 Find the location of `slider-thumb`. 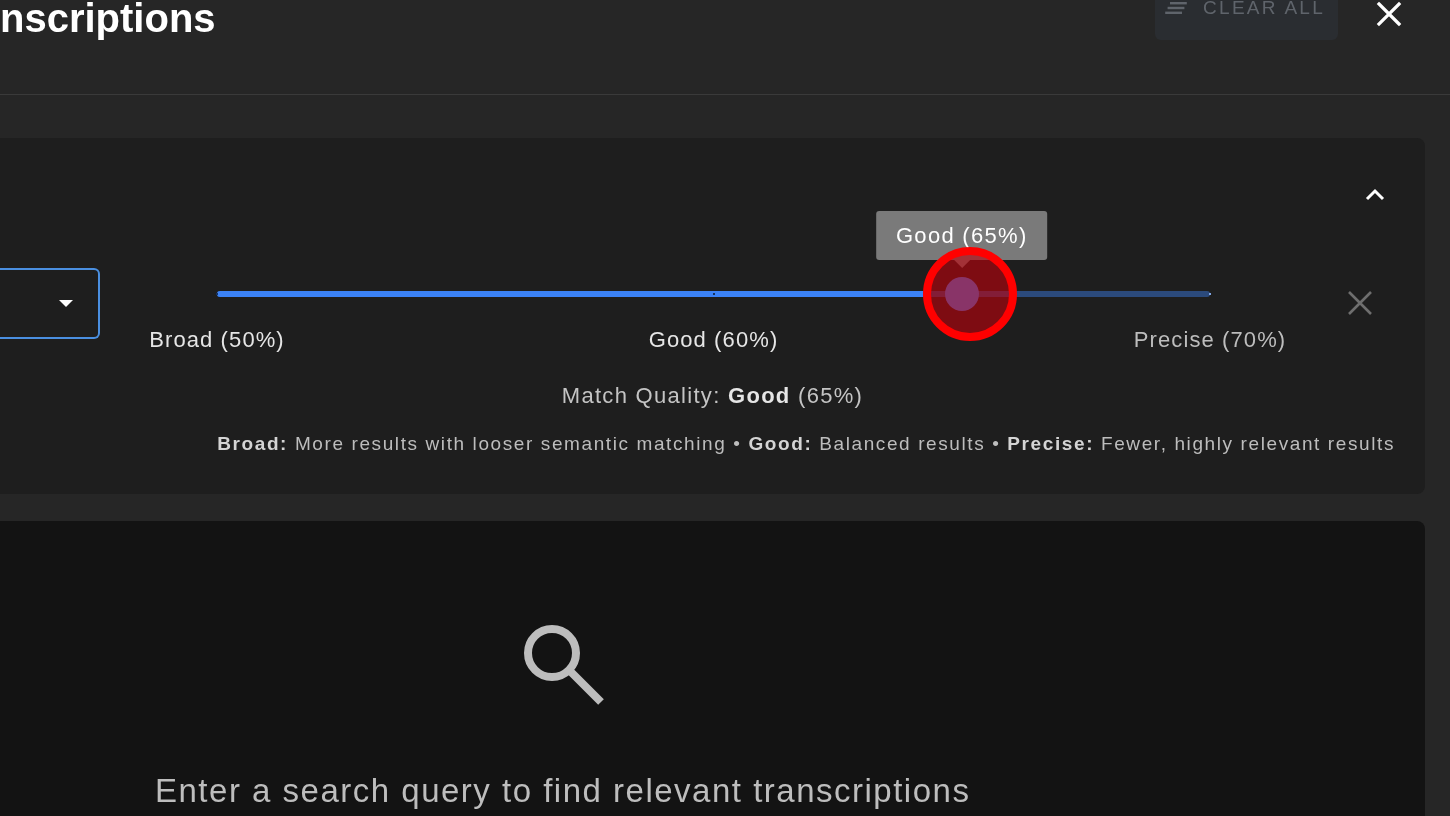

slider-thumb is located at coordinates (961, 294).